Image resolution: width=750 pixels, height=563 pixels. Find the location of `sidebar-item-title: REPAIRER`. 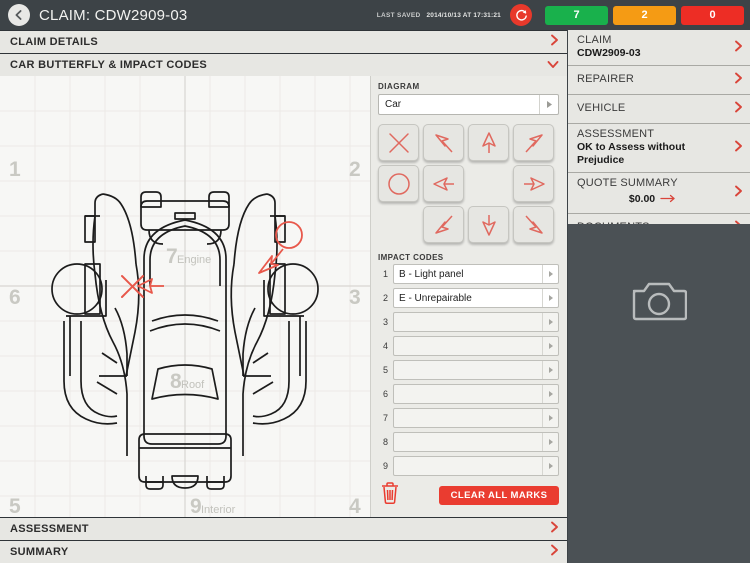

sidebar-item-title: REPAIRER is located at coordinates (606, 79).